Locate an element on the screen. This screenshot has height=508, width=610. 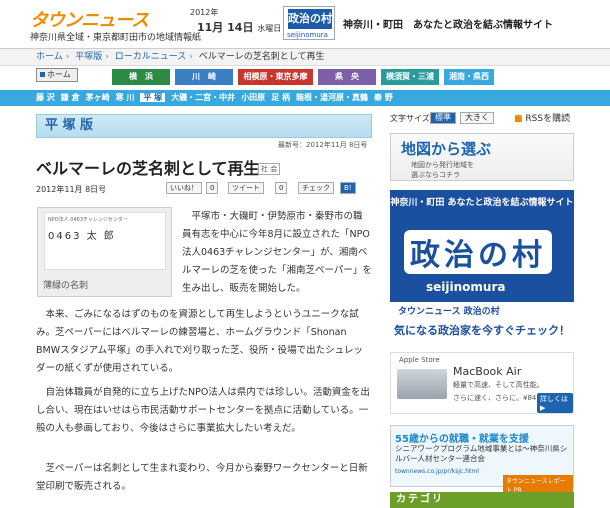
region-tab: 横須賀・三浦 is located at coordinates (410, 77).